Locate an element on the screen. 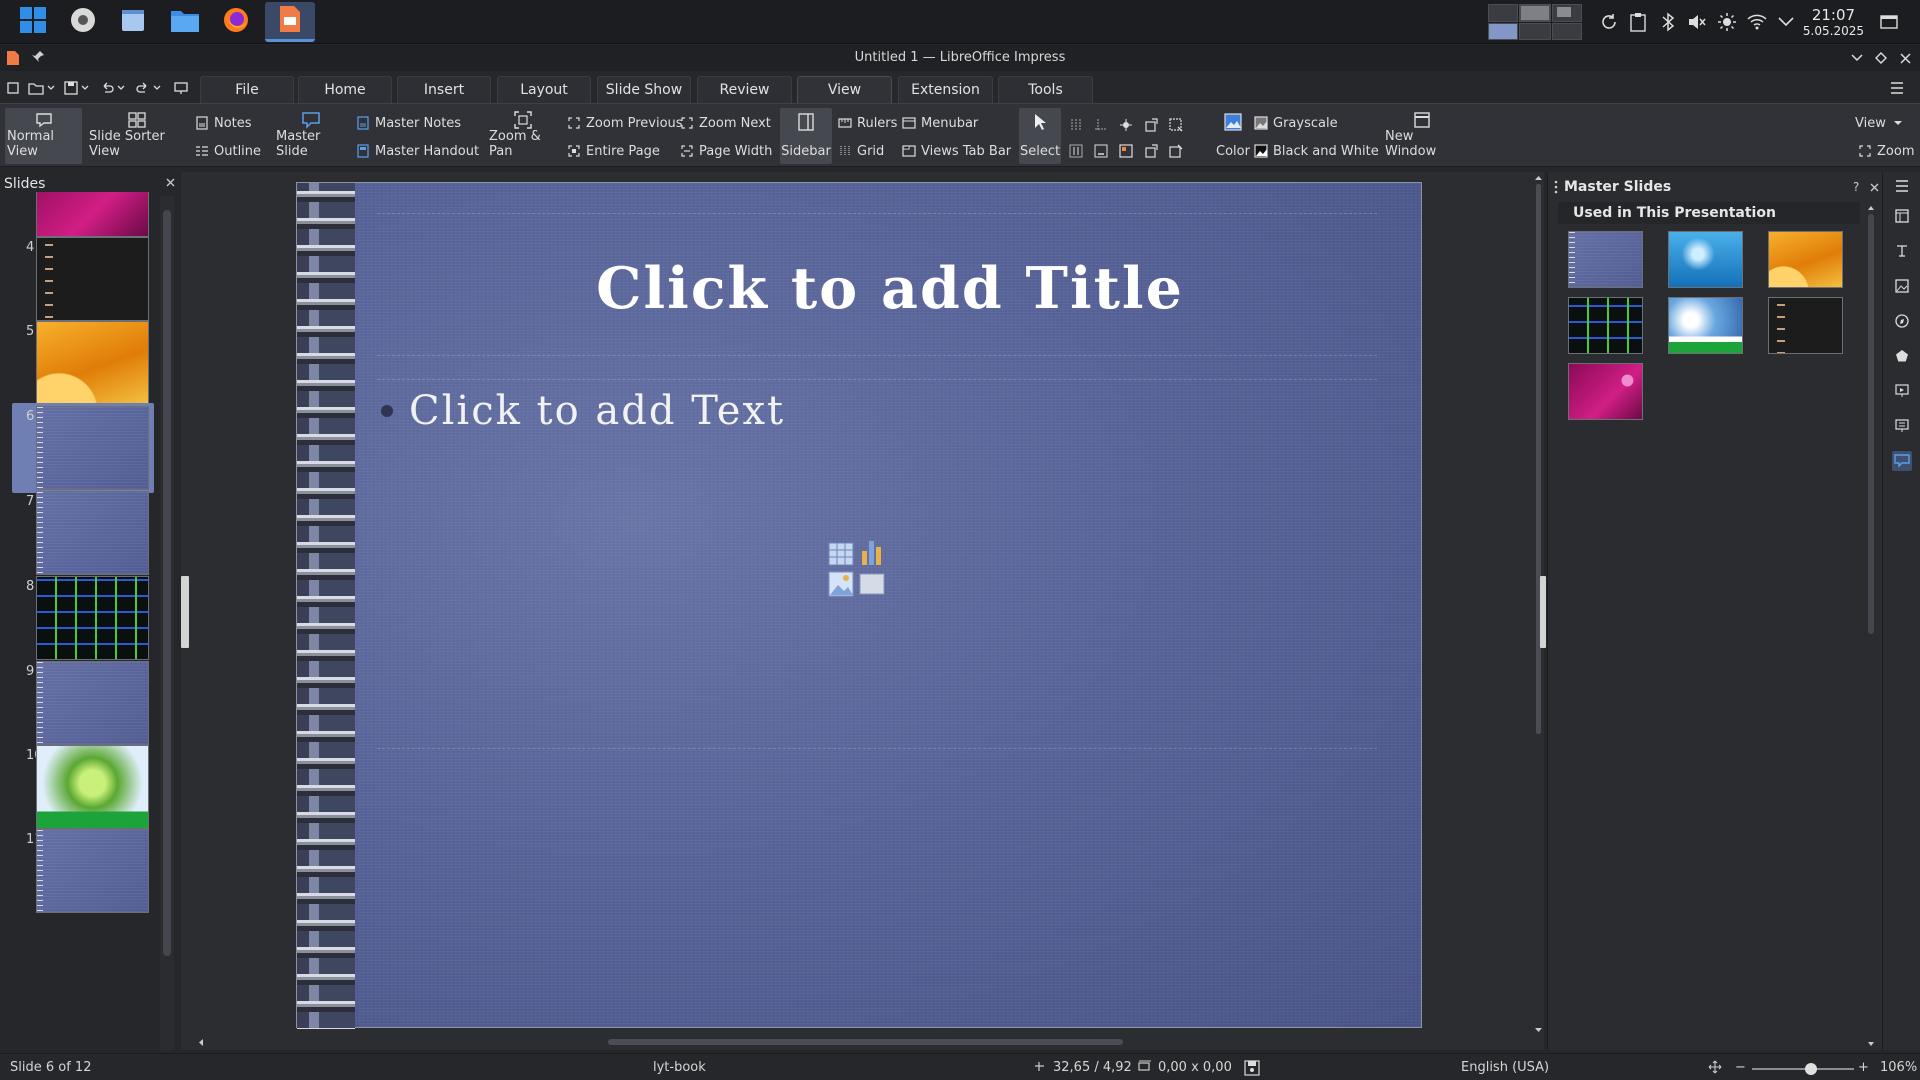  zoom-slider-knob is located at coordinates (1811, 1069).